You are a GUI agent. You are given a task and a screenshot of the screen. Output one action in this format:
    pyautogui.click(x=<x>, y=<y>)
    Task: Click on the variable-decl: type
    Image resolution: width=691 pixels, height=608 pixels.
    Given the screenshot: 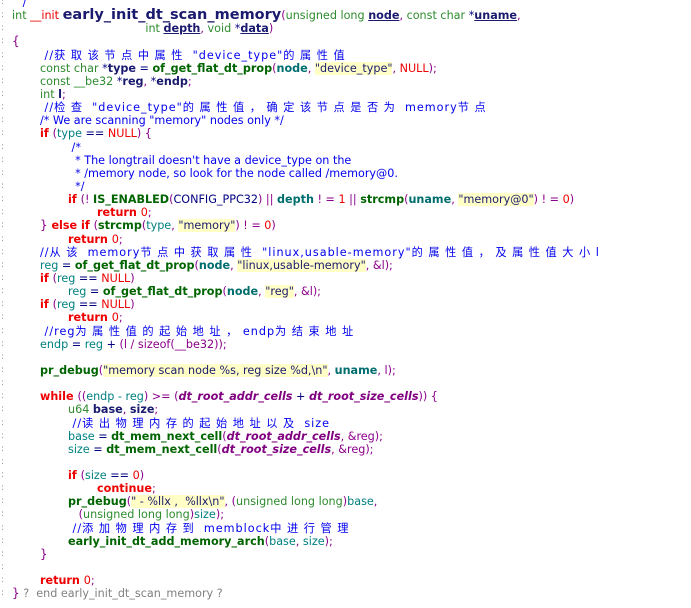 What is the action you would take?
    pyautogui.click(x=121, y=68)
    